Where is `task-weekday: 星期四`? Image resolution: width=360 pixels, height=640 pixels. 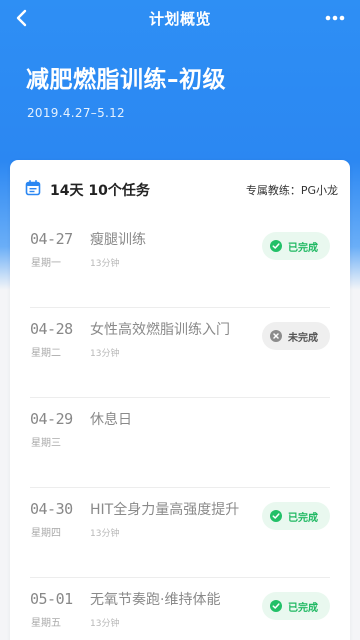 task-weekday: 星期四 is located at coordinates (46, 533).